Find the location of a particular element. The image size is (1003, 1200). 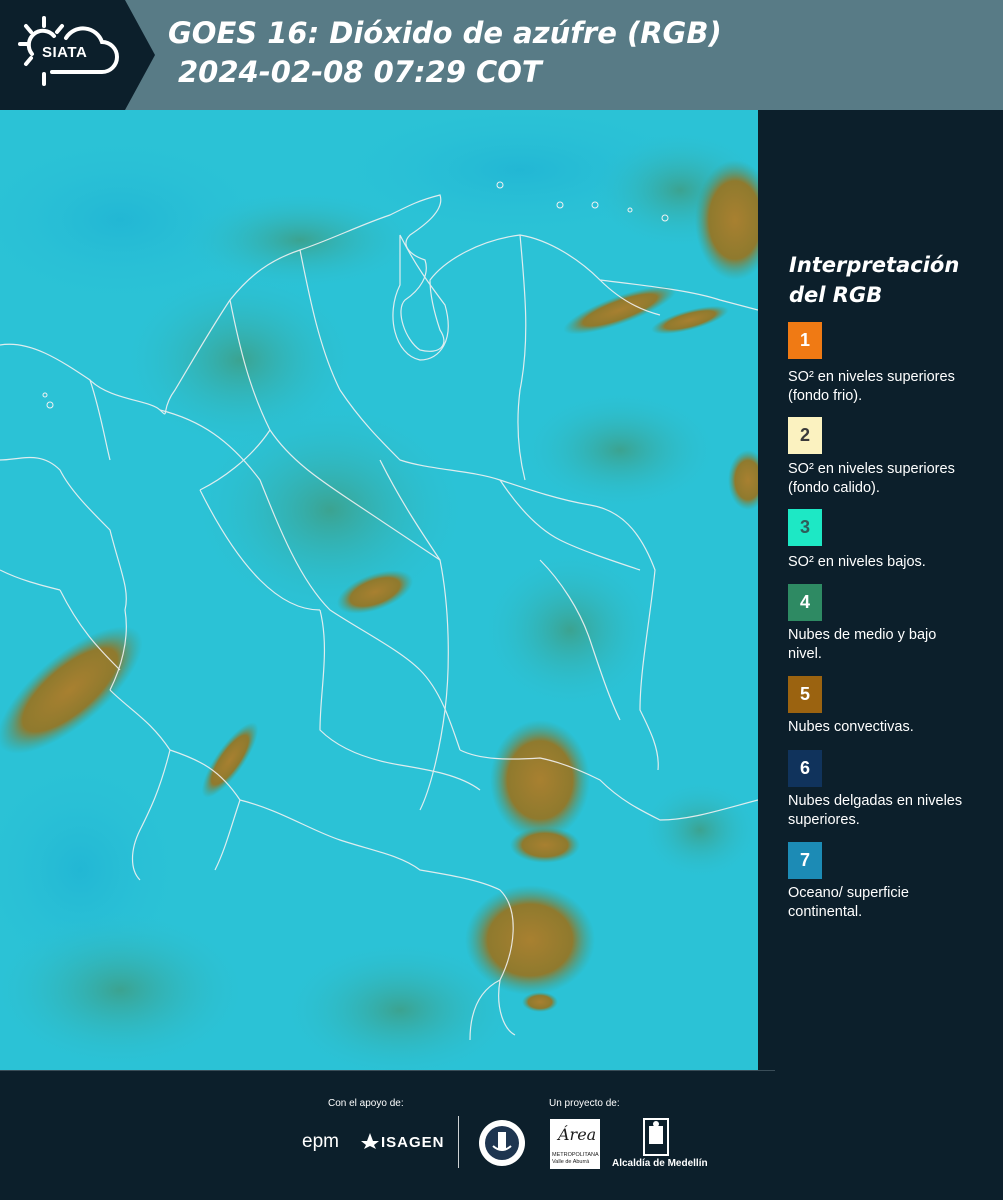

isagen-logo: ISAGEN is located at coordinates (413, 1142).